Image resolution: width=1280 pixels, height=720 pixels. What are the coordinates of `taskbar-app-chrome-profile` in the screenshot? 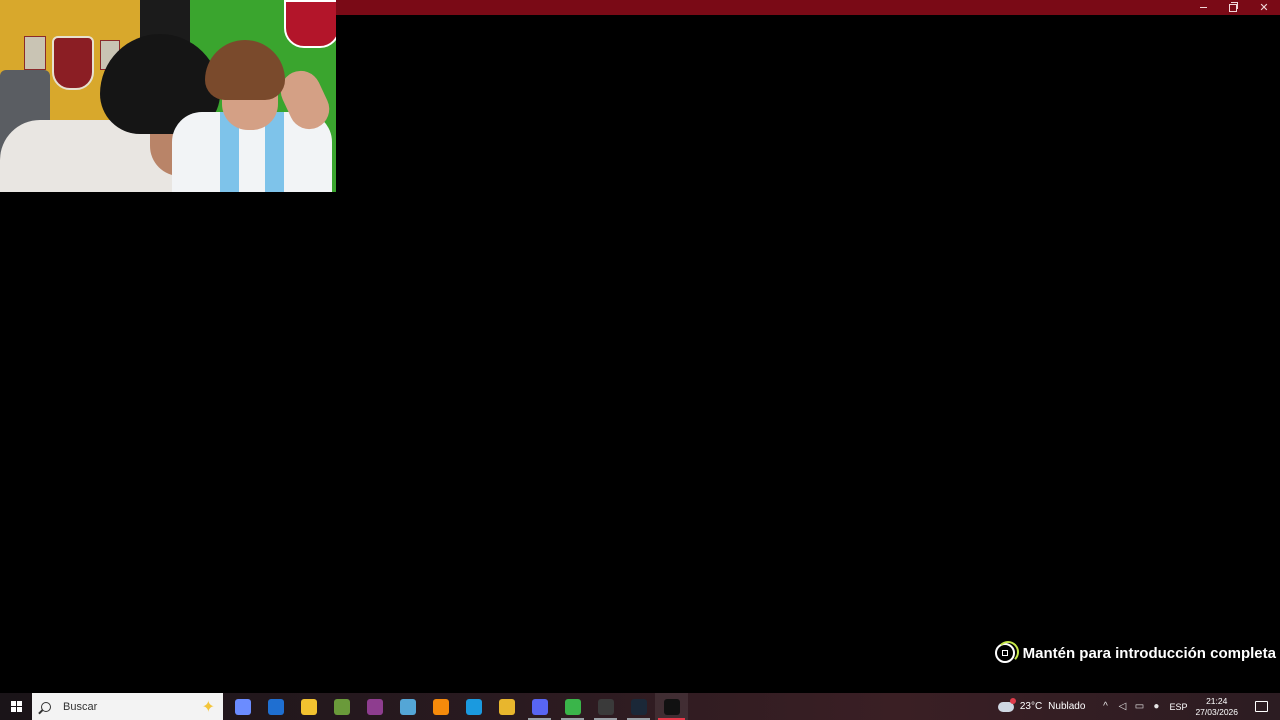 It's located at (572, 706).